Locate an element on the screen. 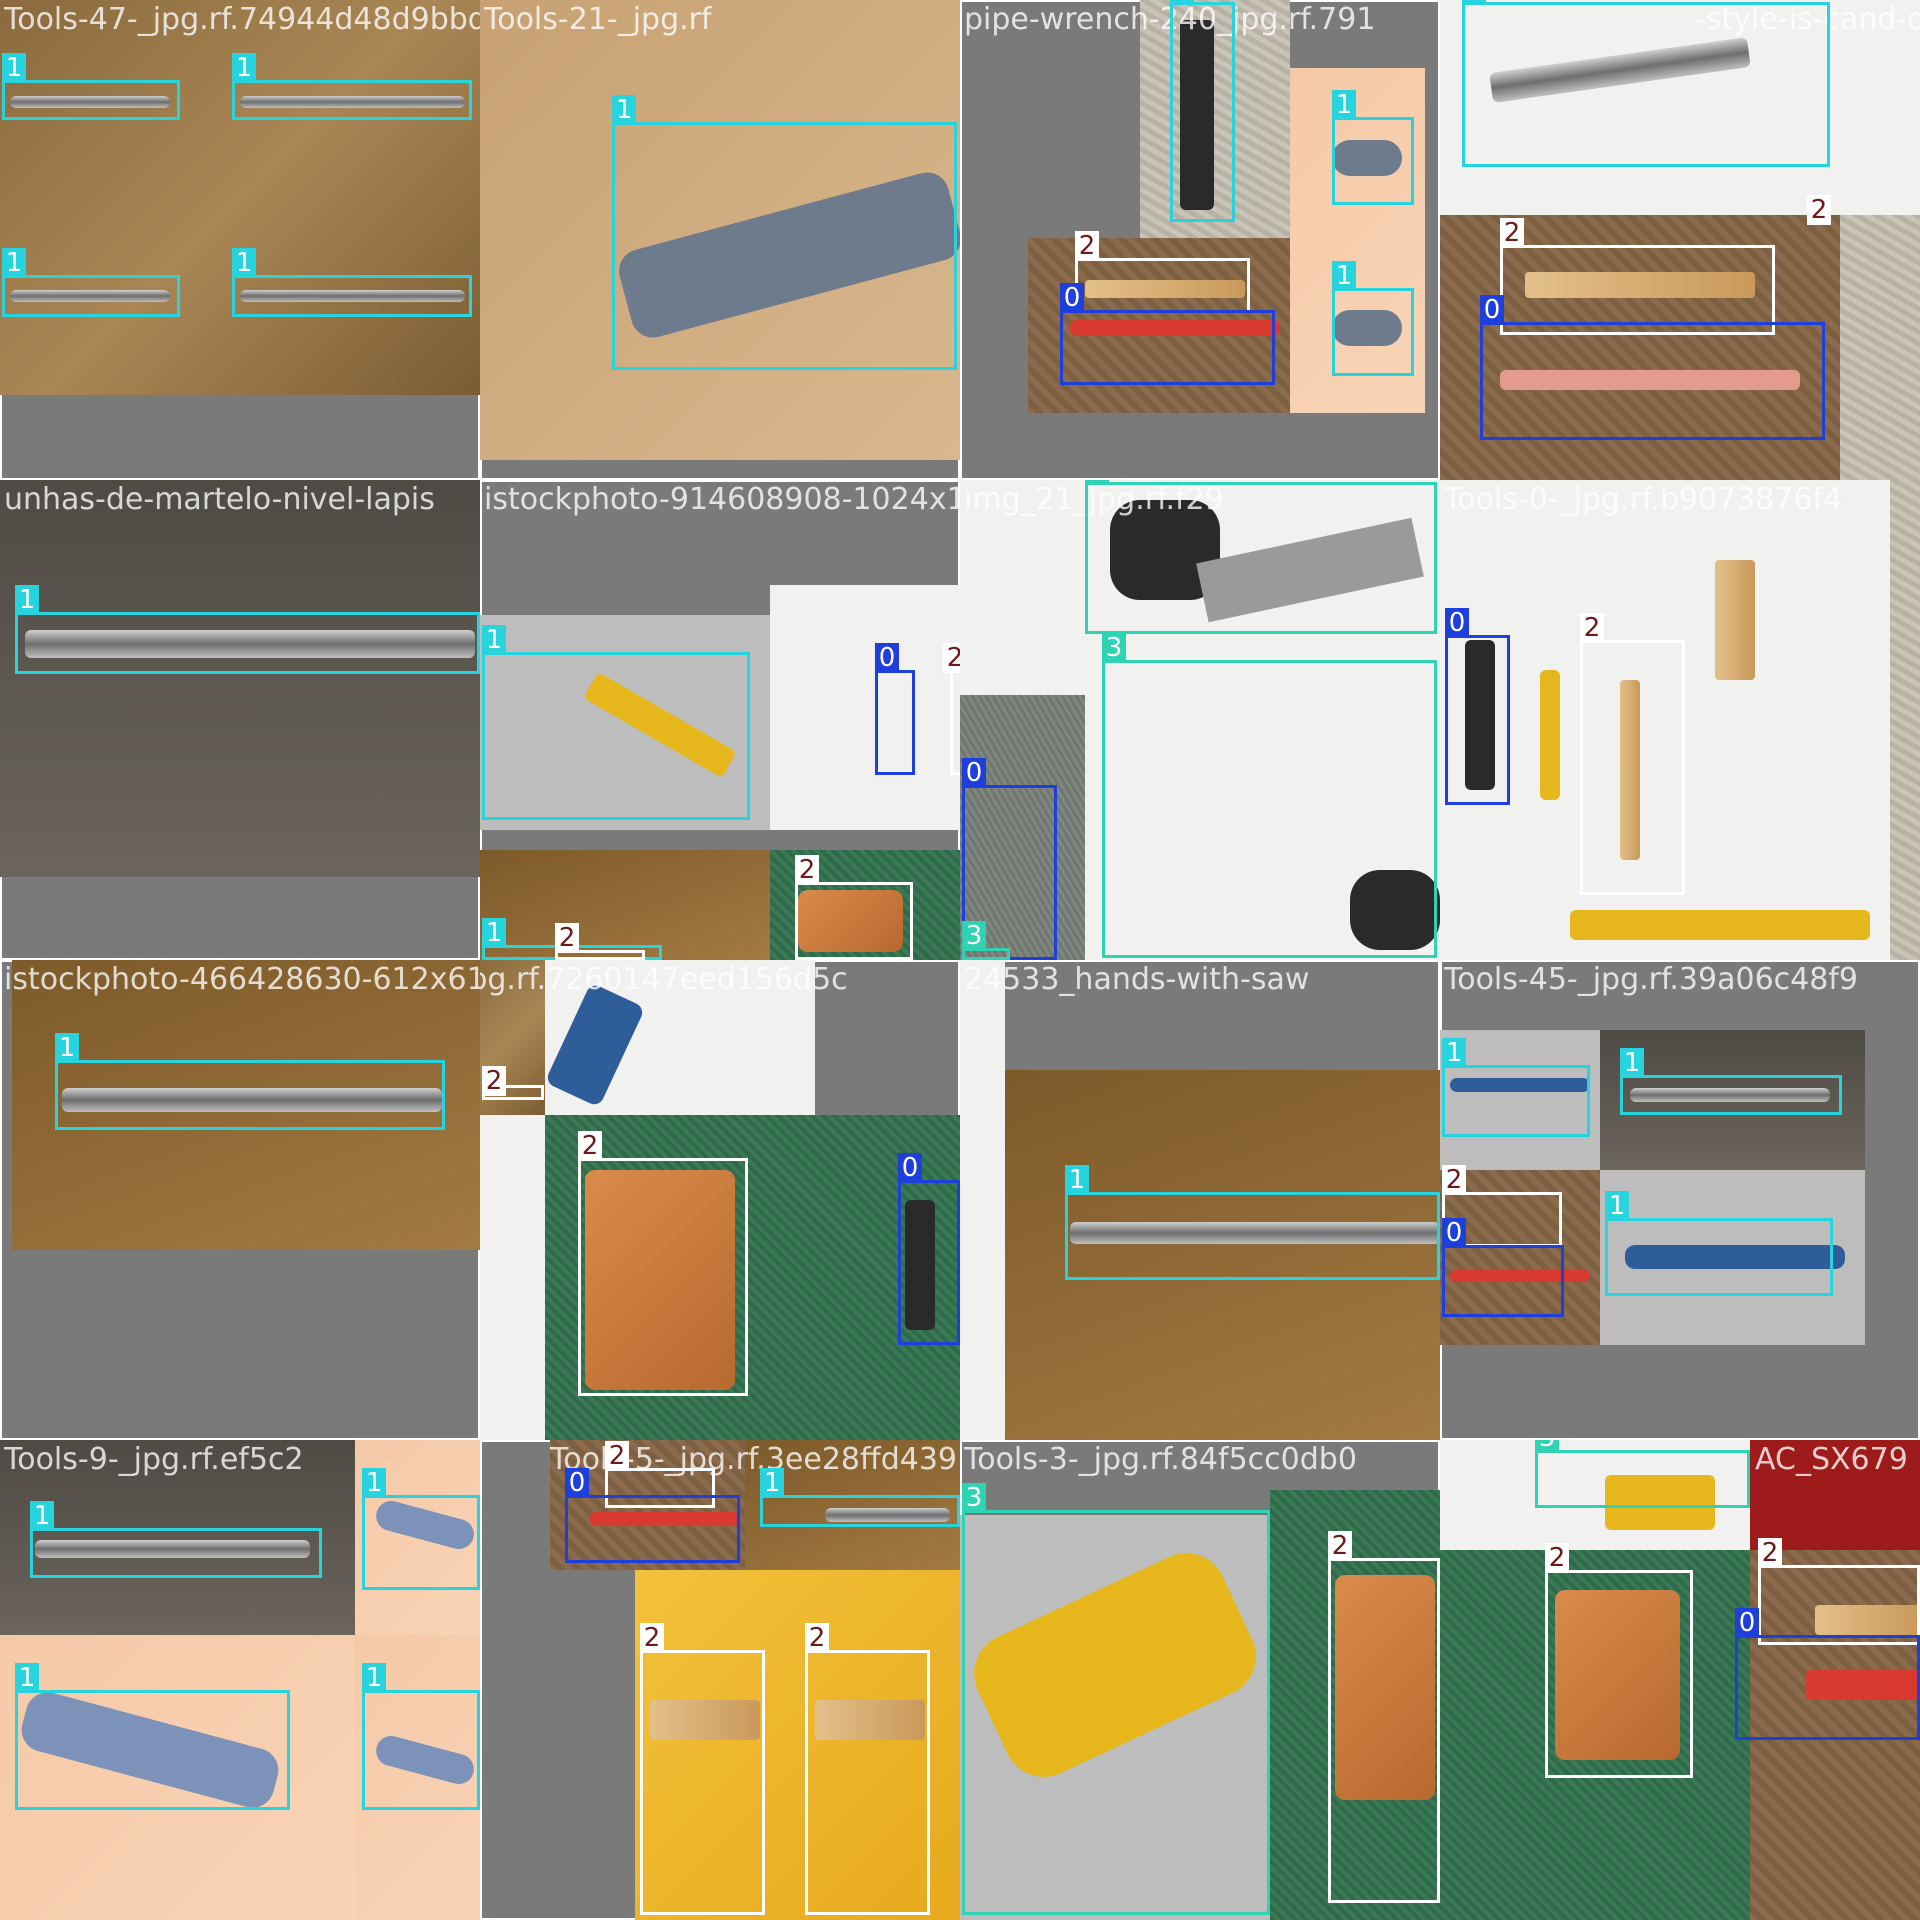  tile-caption: istockphoto-914608908-1024x1024 is located at coordinates (722, 499).